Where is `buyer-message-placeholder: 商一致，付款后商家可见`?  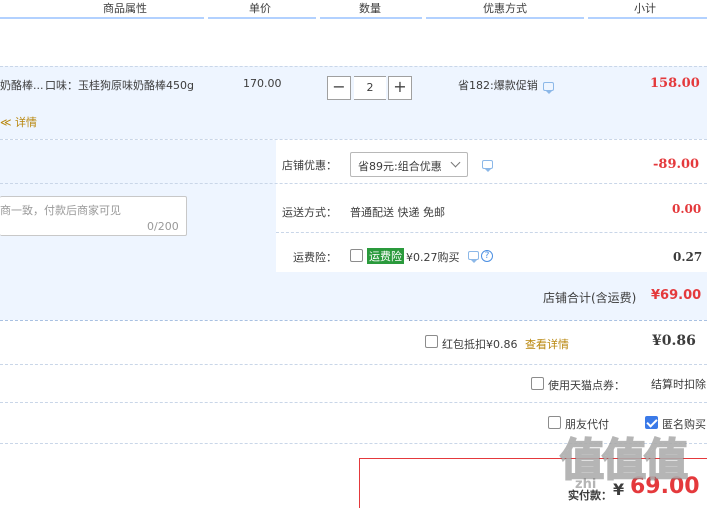 buyer-message-placeholder: 商一致，付款后商家可见 is located at coordinates (60, 210).